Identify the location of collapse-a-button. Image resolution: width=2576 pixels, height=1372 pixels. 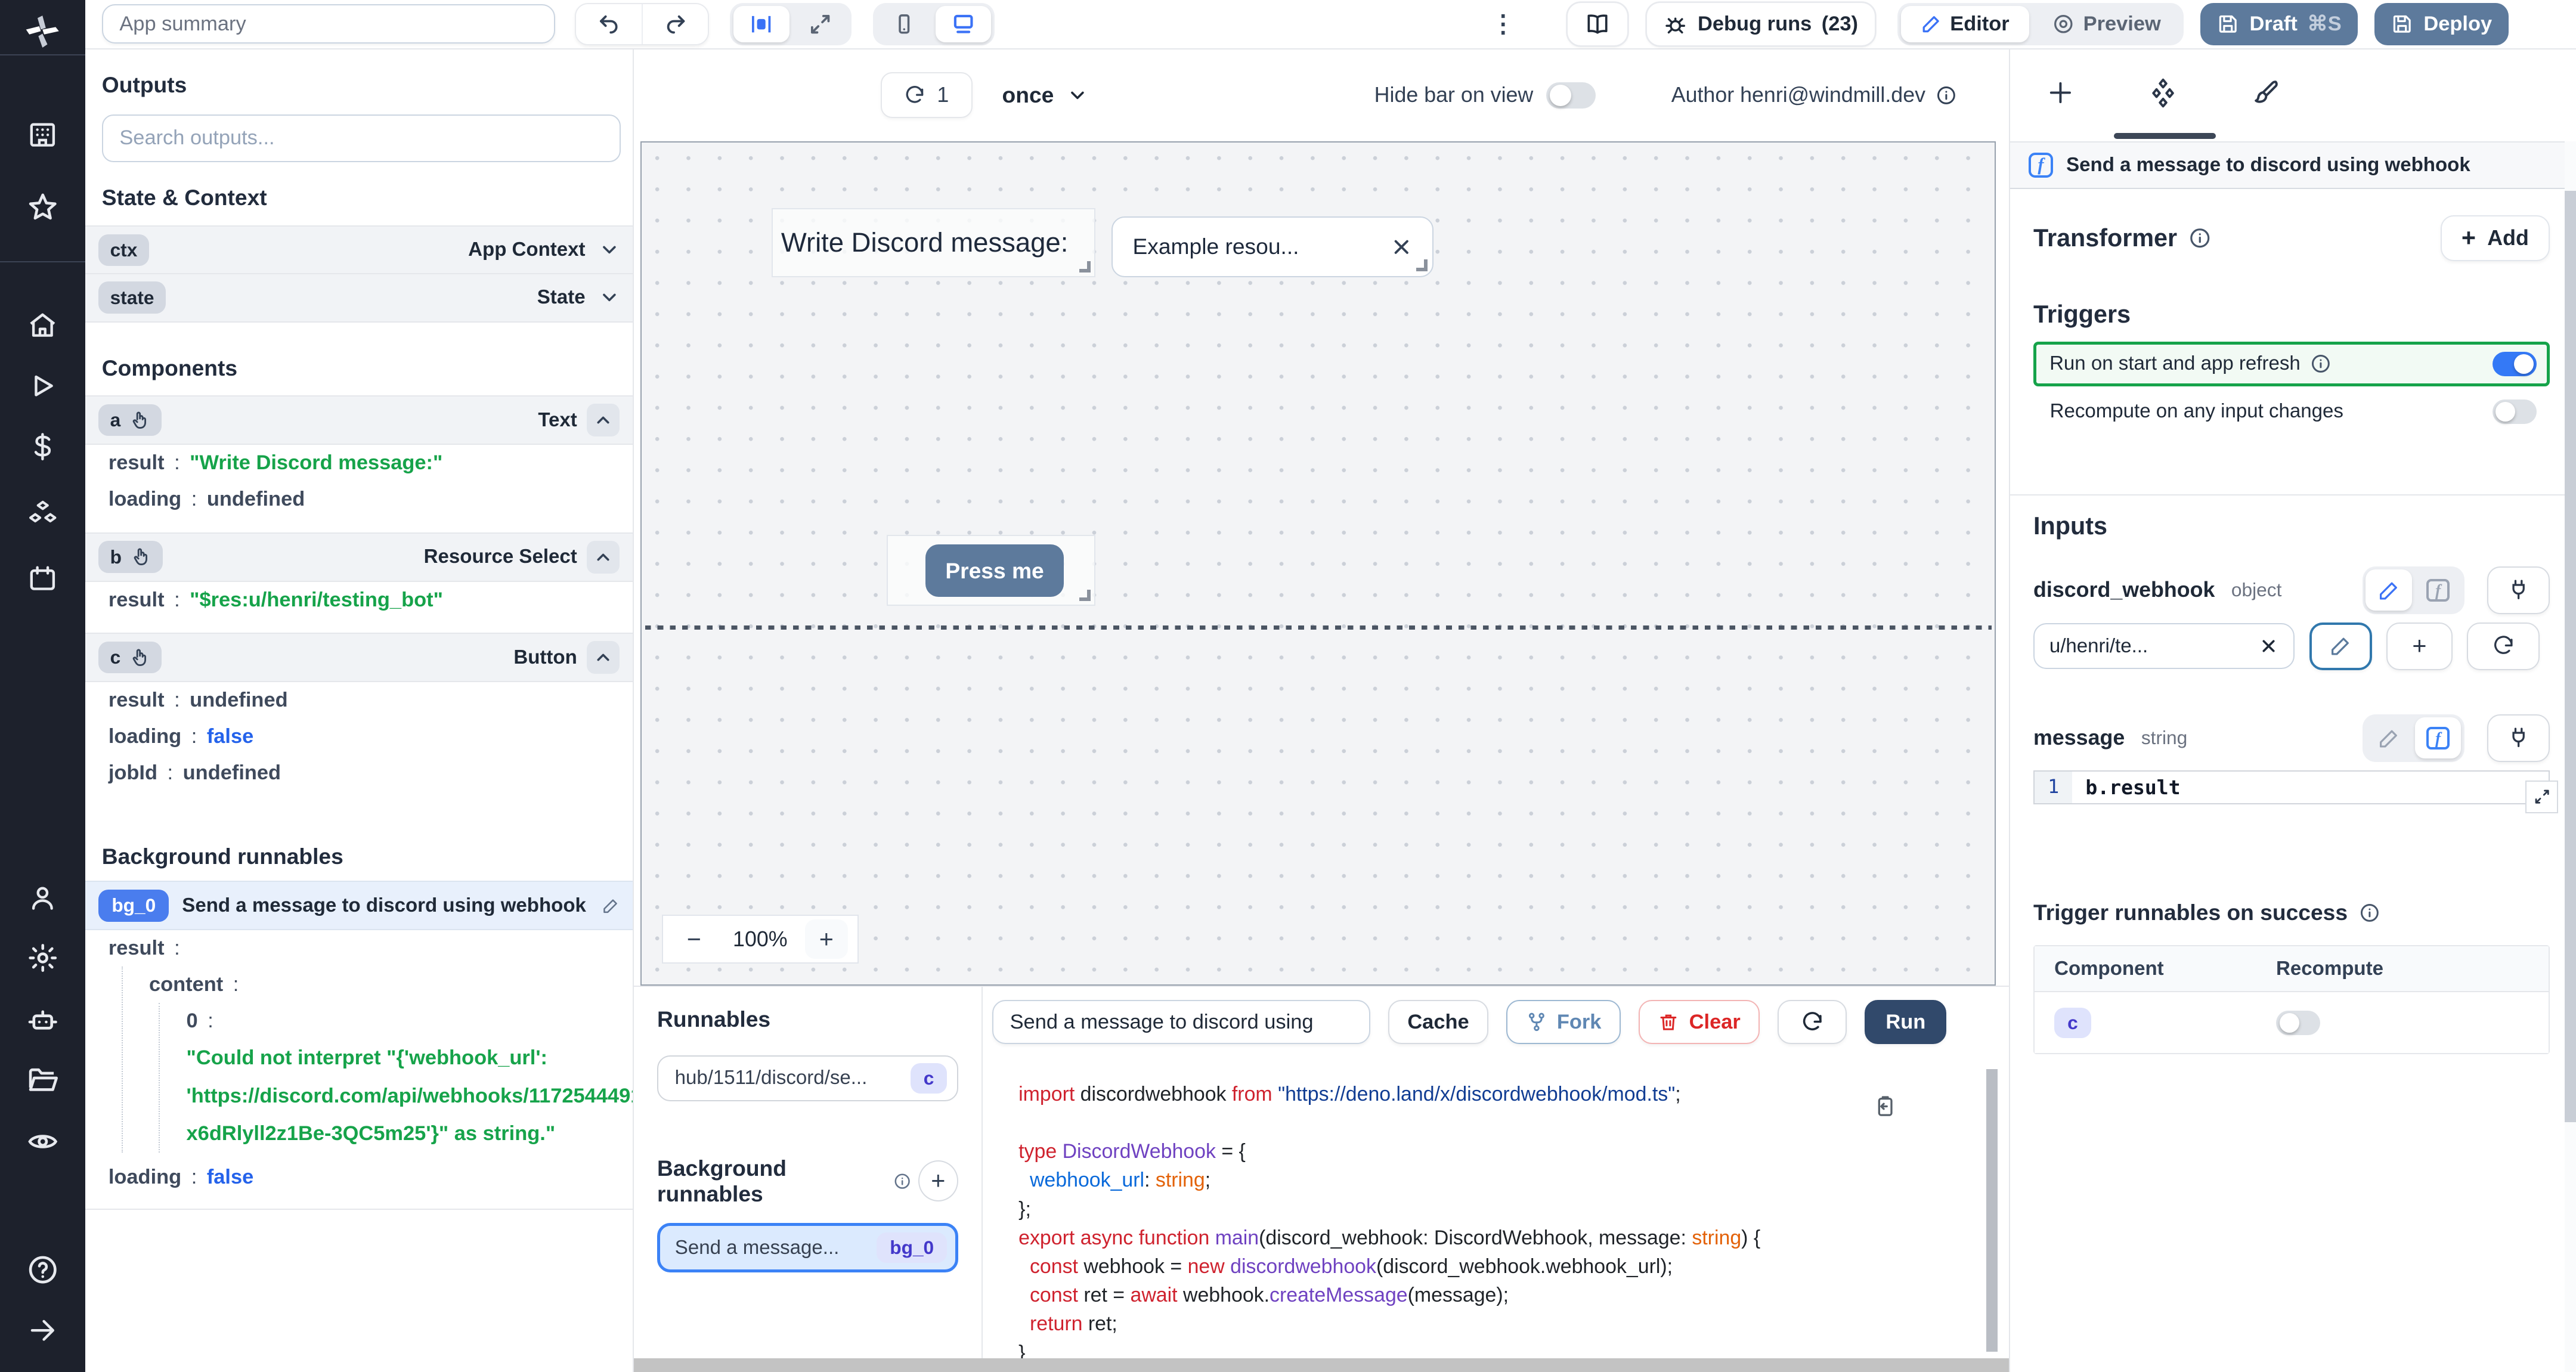
(603, 420).